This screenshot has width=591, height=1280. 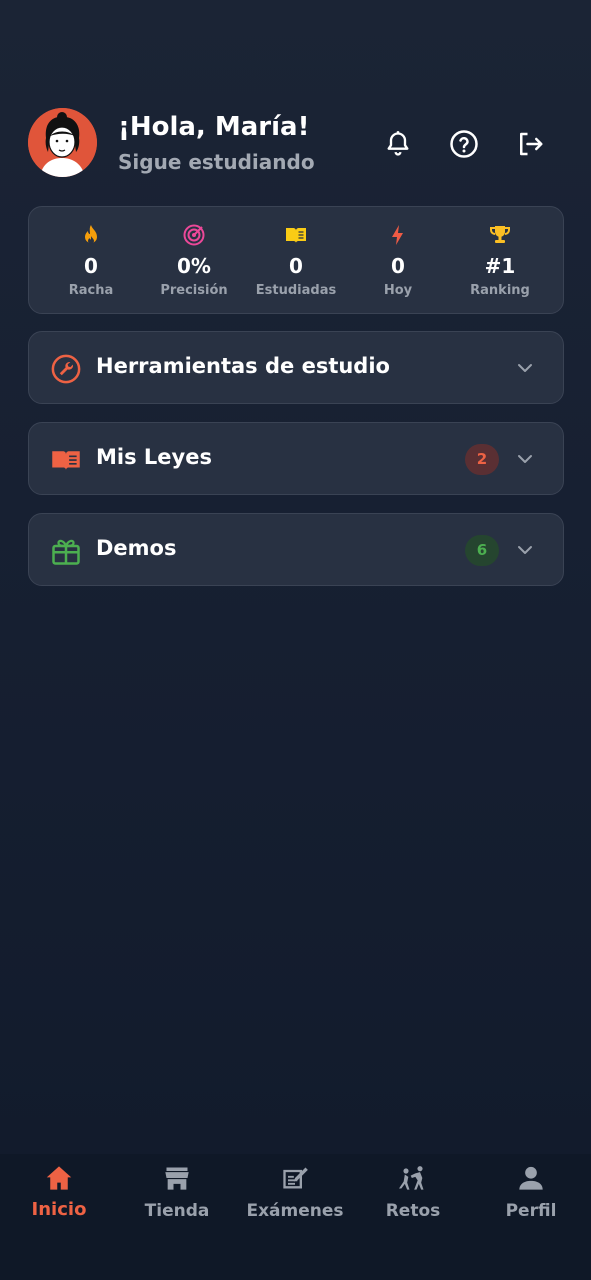 I want to click on nav-label: Retos, so click(x=413, y=1211).